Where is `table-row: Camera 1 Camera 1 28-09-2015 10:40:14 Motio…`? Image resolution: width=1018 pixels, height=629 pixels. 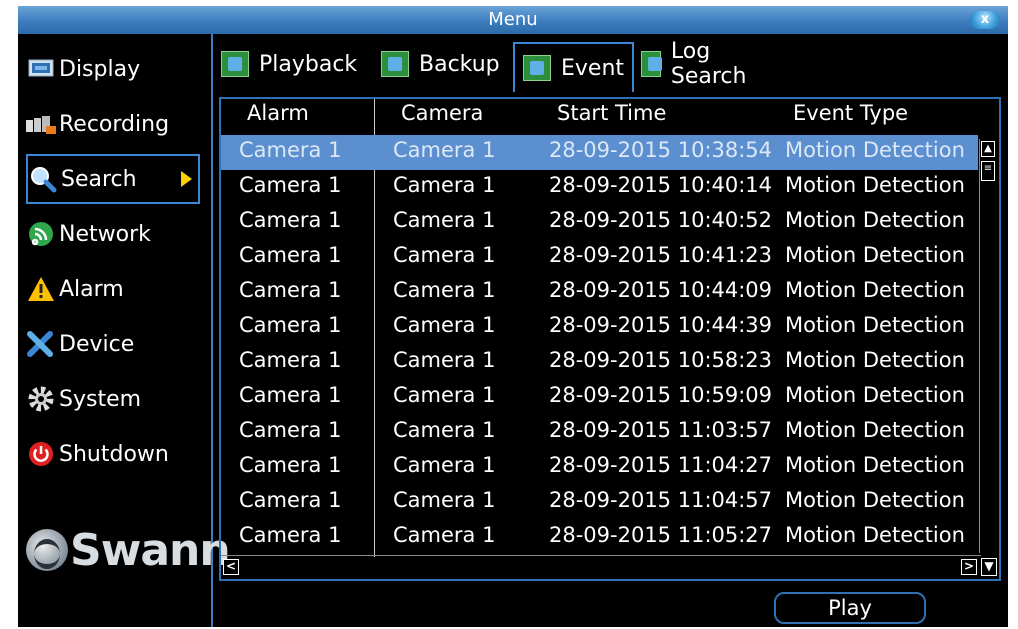
table-row: Camera 1 Camera 1 28-09-2015 10:40:14 Motio… is located at coordinates (599, 187).